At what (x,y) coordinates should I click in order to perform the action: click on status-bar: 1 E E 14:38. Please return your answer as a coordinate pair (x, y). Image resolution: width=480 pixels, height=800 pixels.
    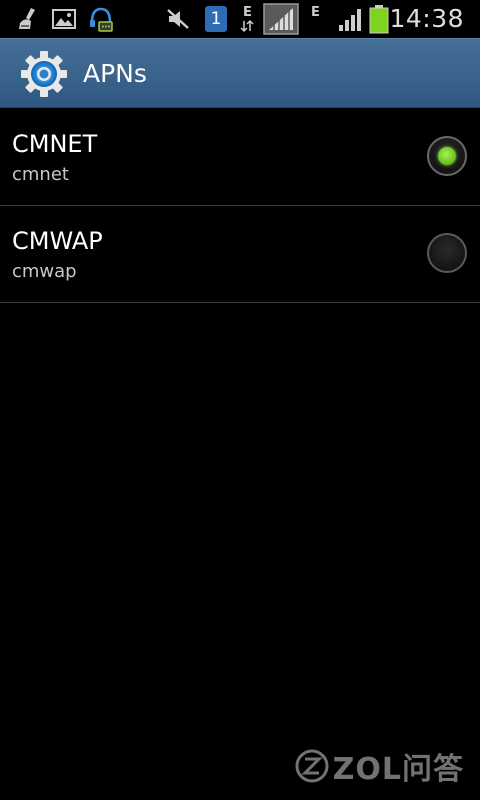
    Looking at the image, I should click on (240, 19).